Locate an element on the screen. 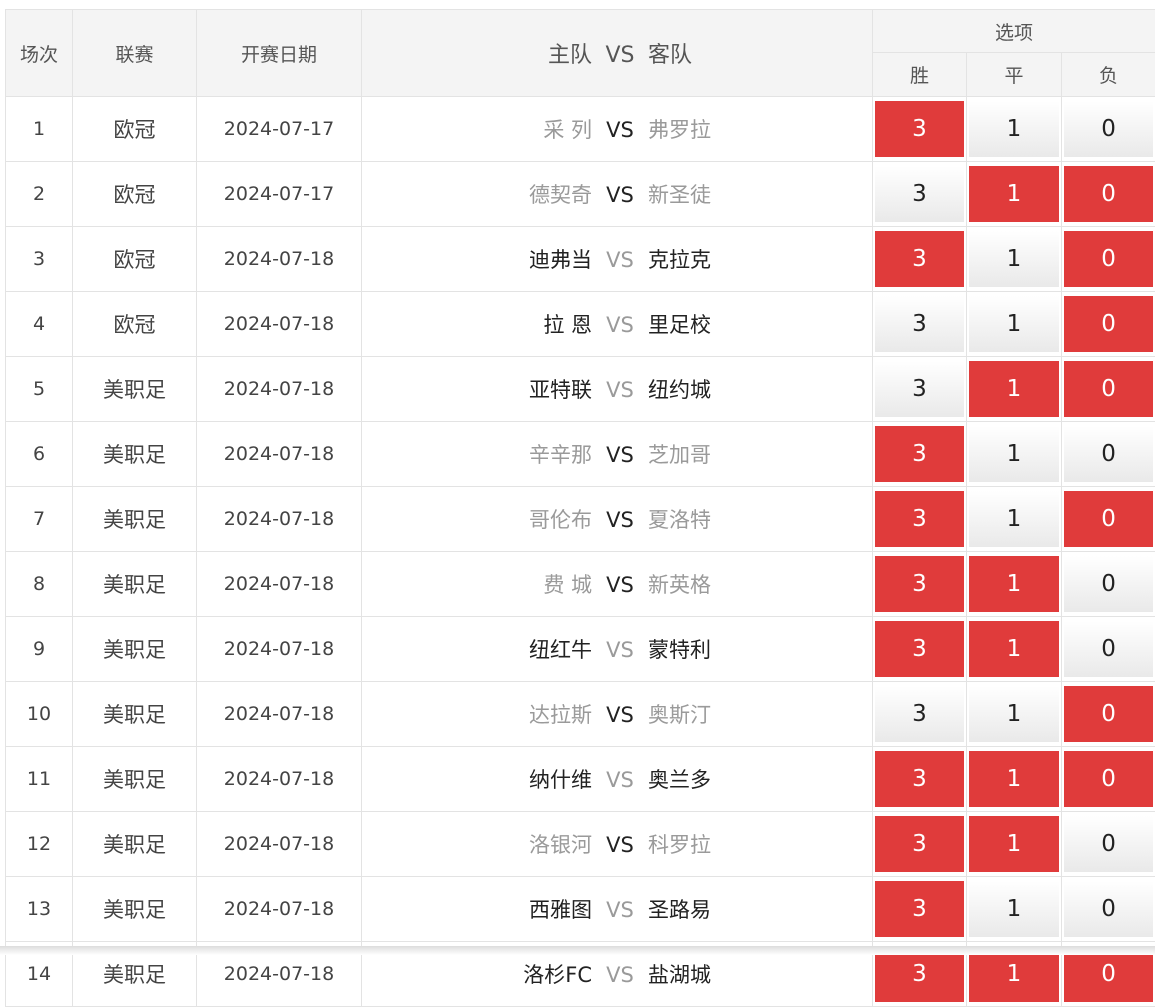  away-team-name: 新圣徒 is located at coordinates (760, 194).